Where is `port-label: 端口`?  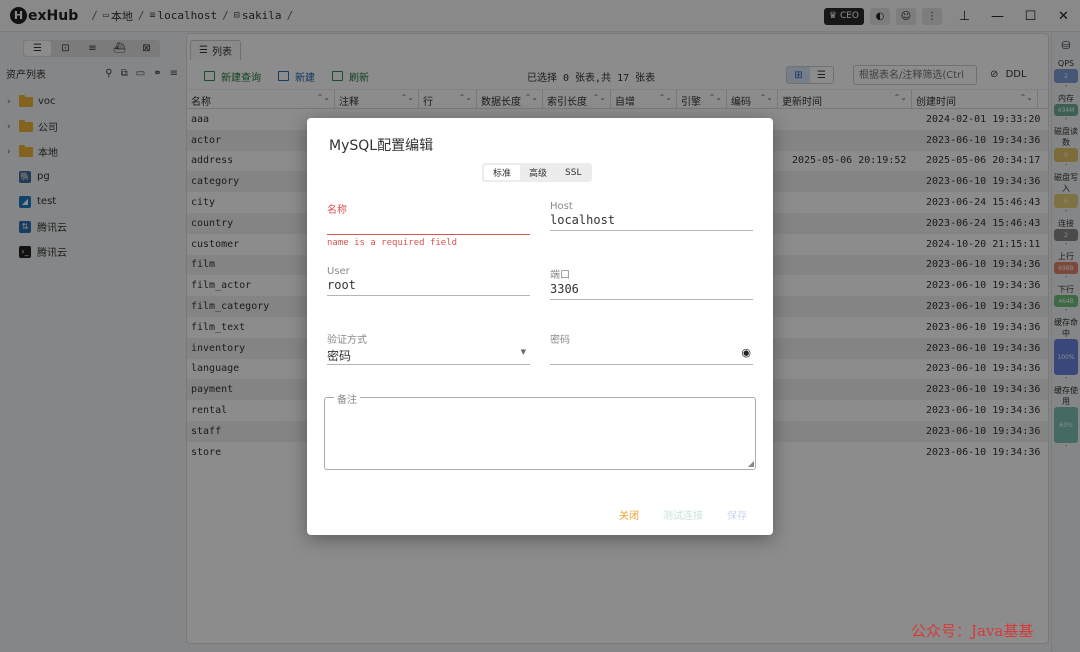 port-label: 端口 is located at coordinates (560, 275).